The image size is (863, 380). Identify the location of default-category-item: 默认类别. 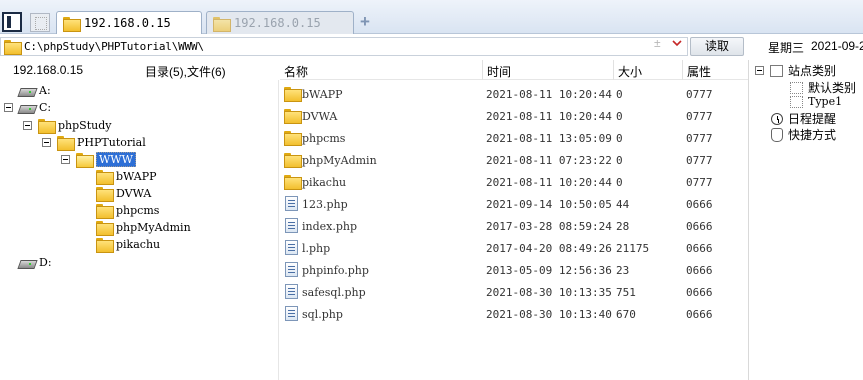
(823, 87).